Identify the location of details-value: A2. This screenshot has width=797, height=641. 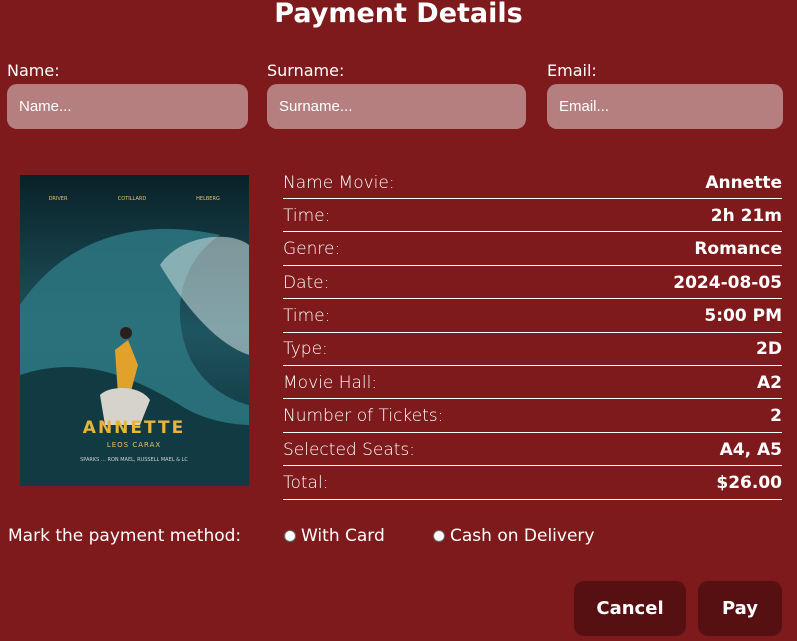
(769, 382).